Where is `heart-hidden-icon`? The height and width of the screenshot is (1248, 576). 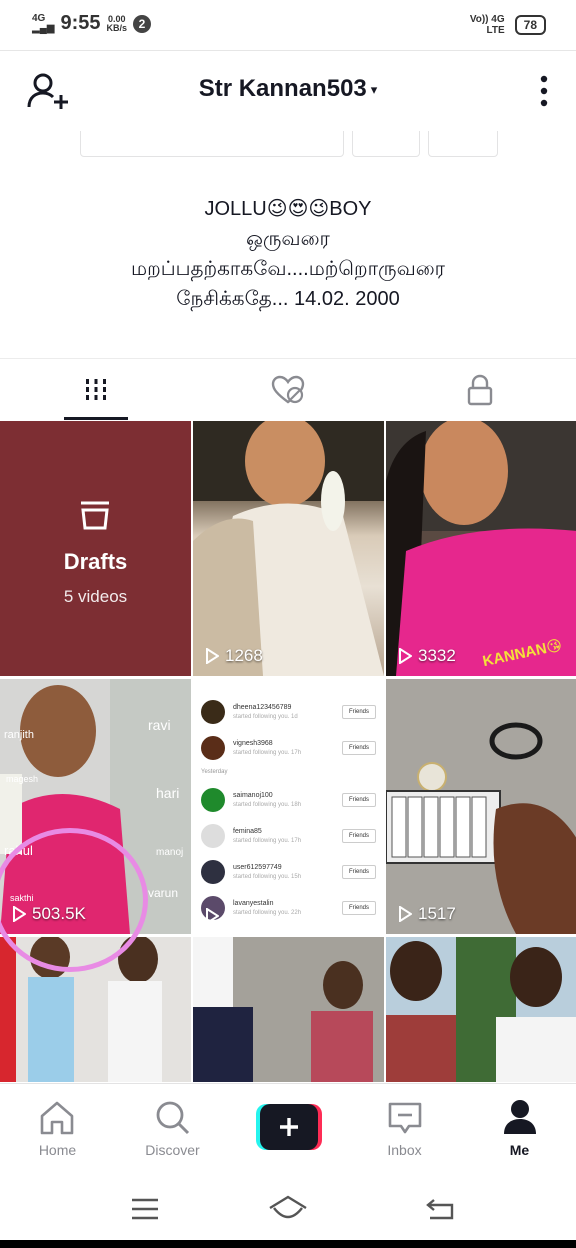 heart-hidden-icon is located at coordinates (288, 389).